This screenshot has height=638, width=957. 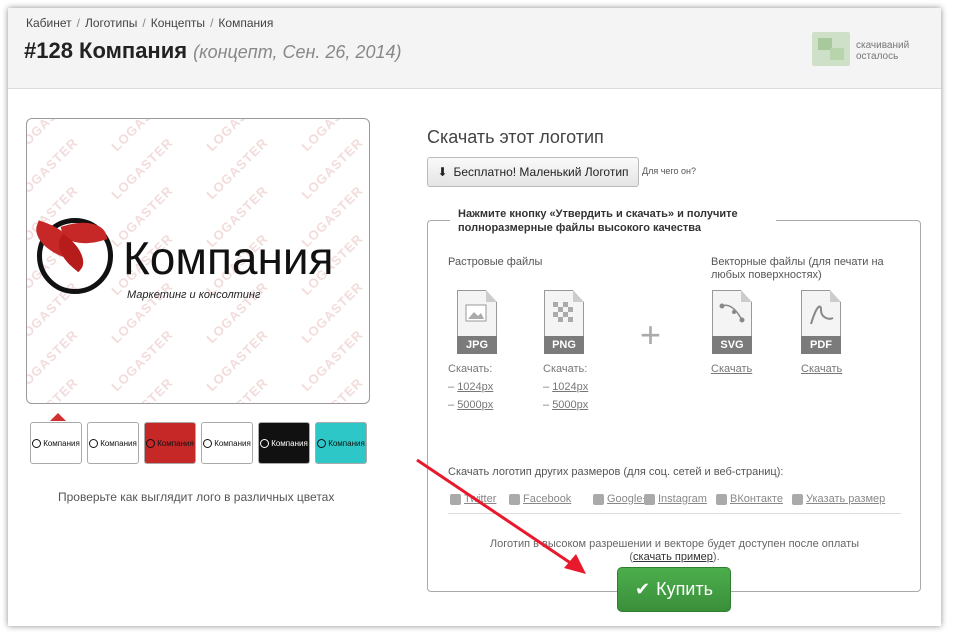 I want to click on custom-size: Указать размер, so click(x=838, y=499).